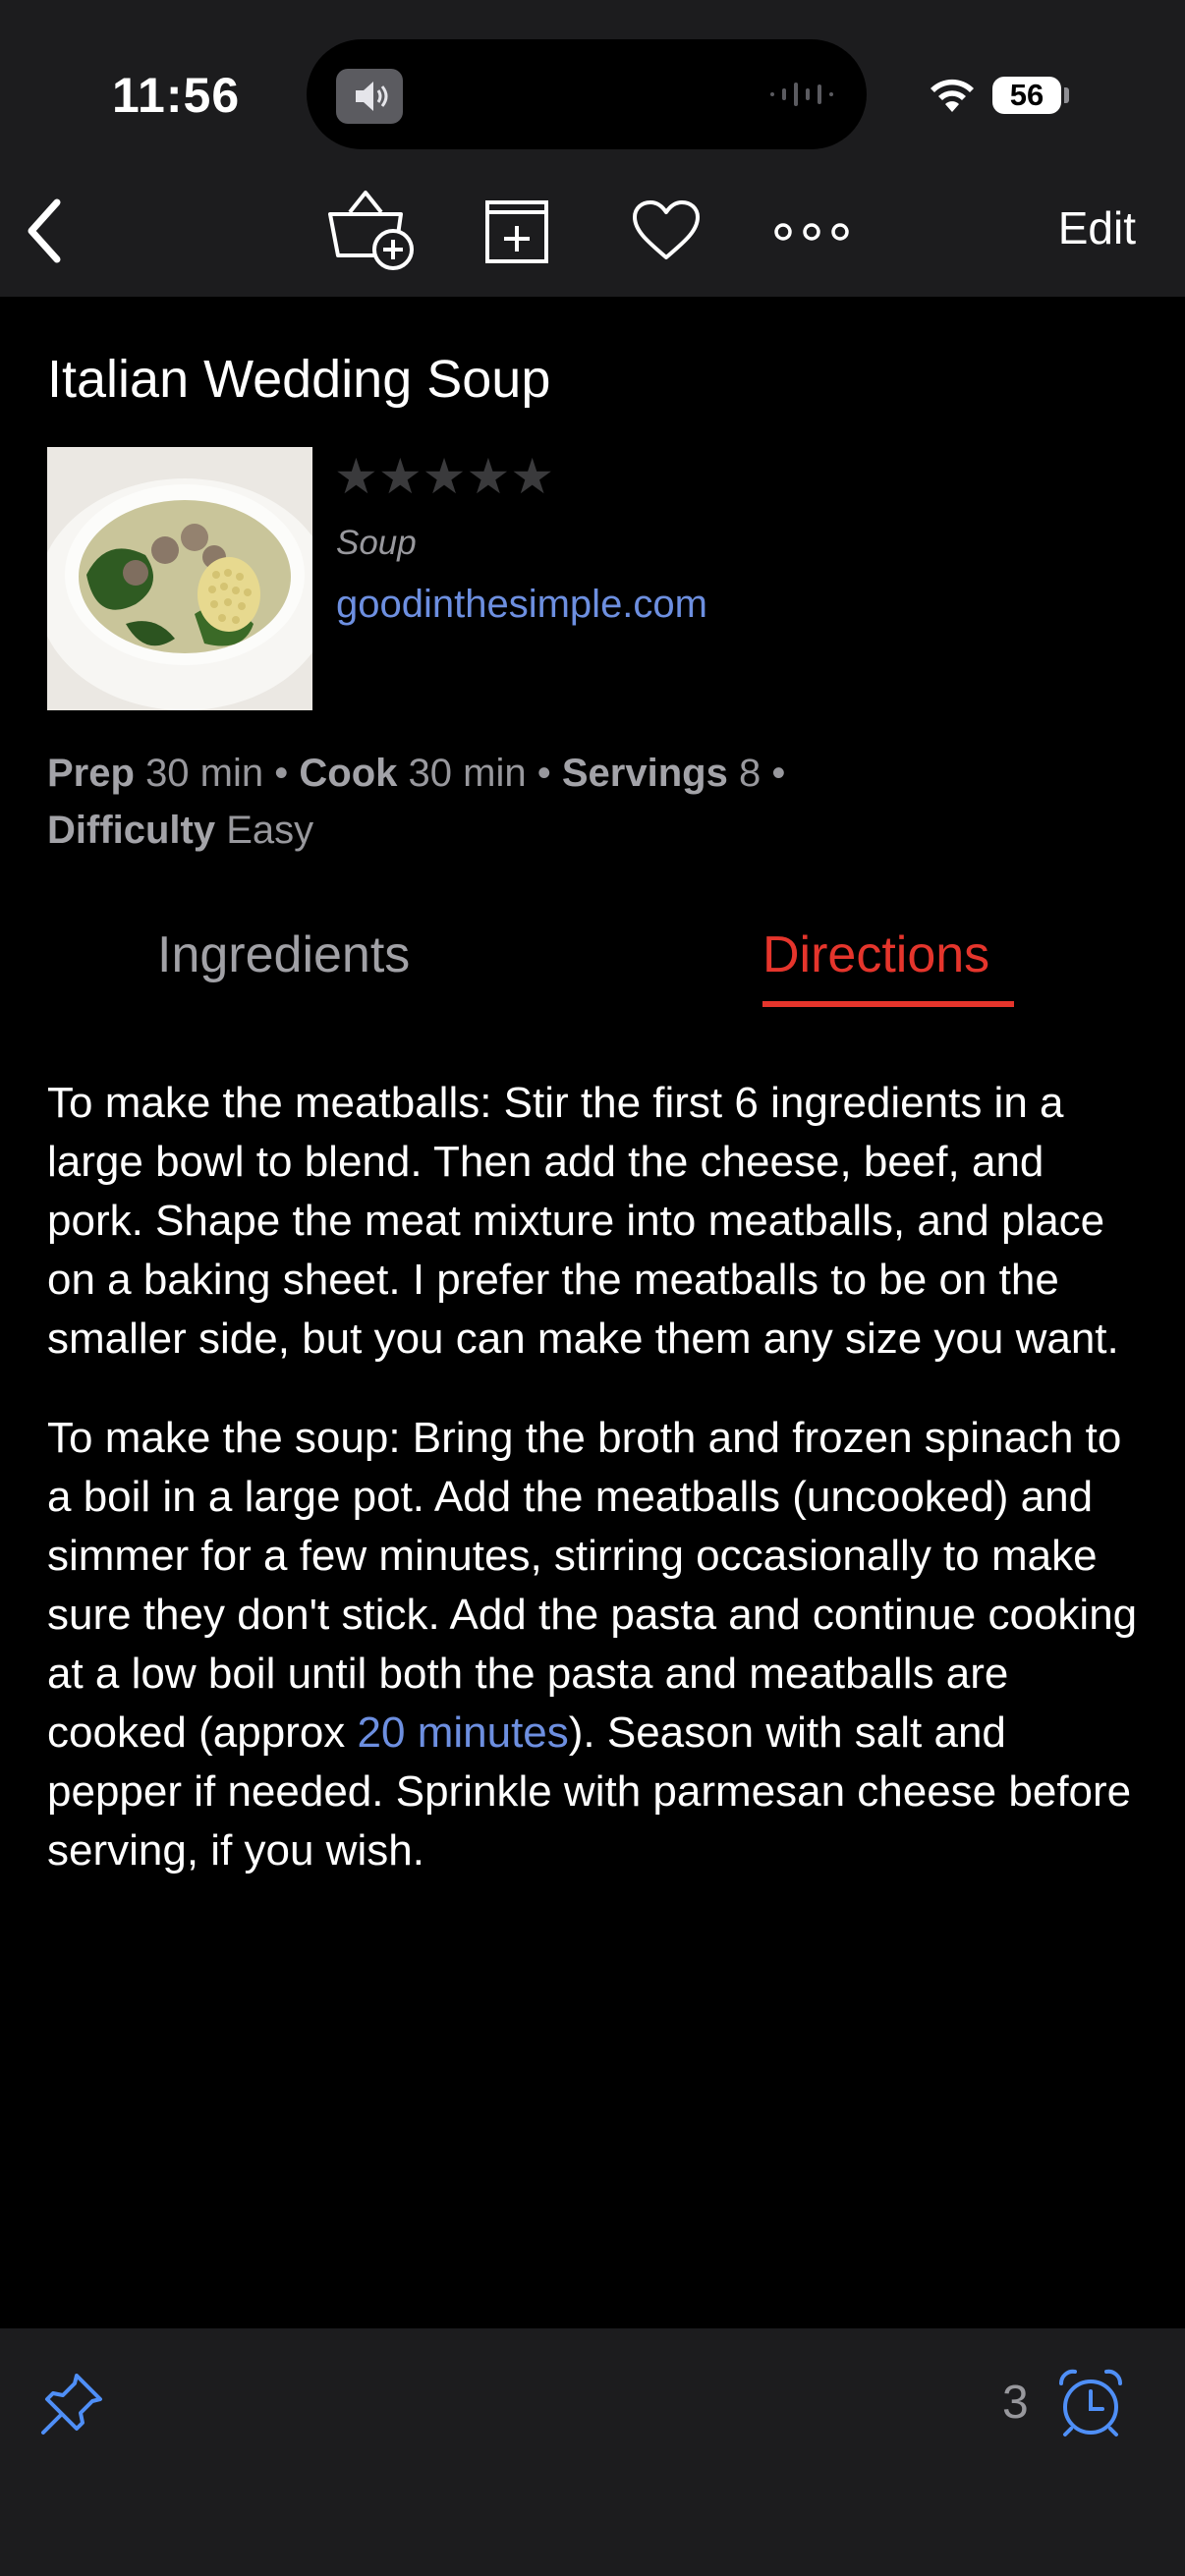 This screenshot has height=2576, width=1185. Describe the element at coordinates (1097, 227) in the screenshot. I see `edit-button: Edit` at that location.